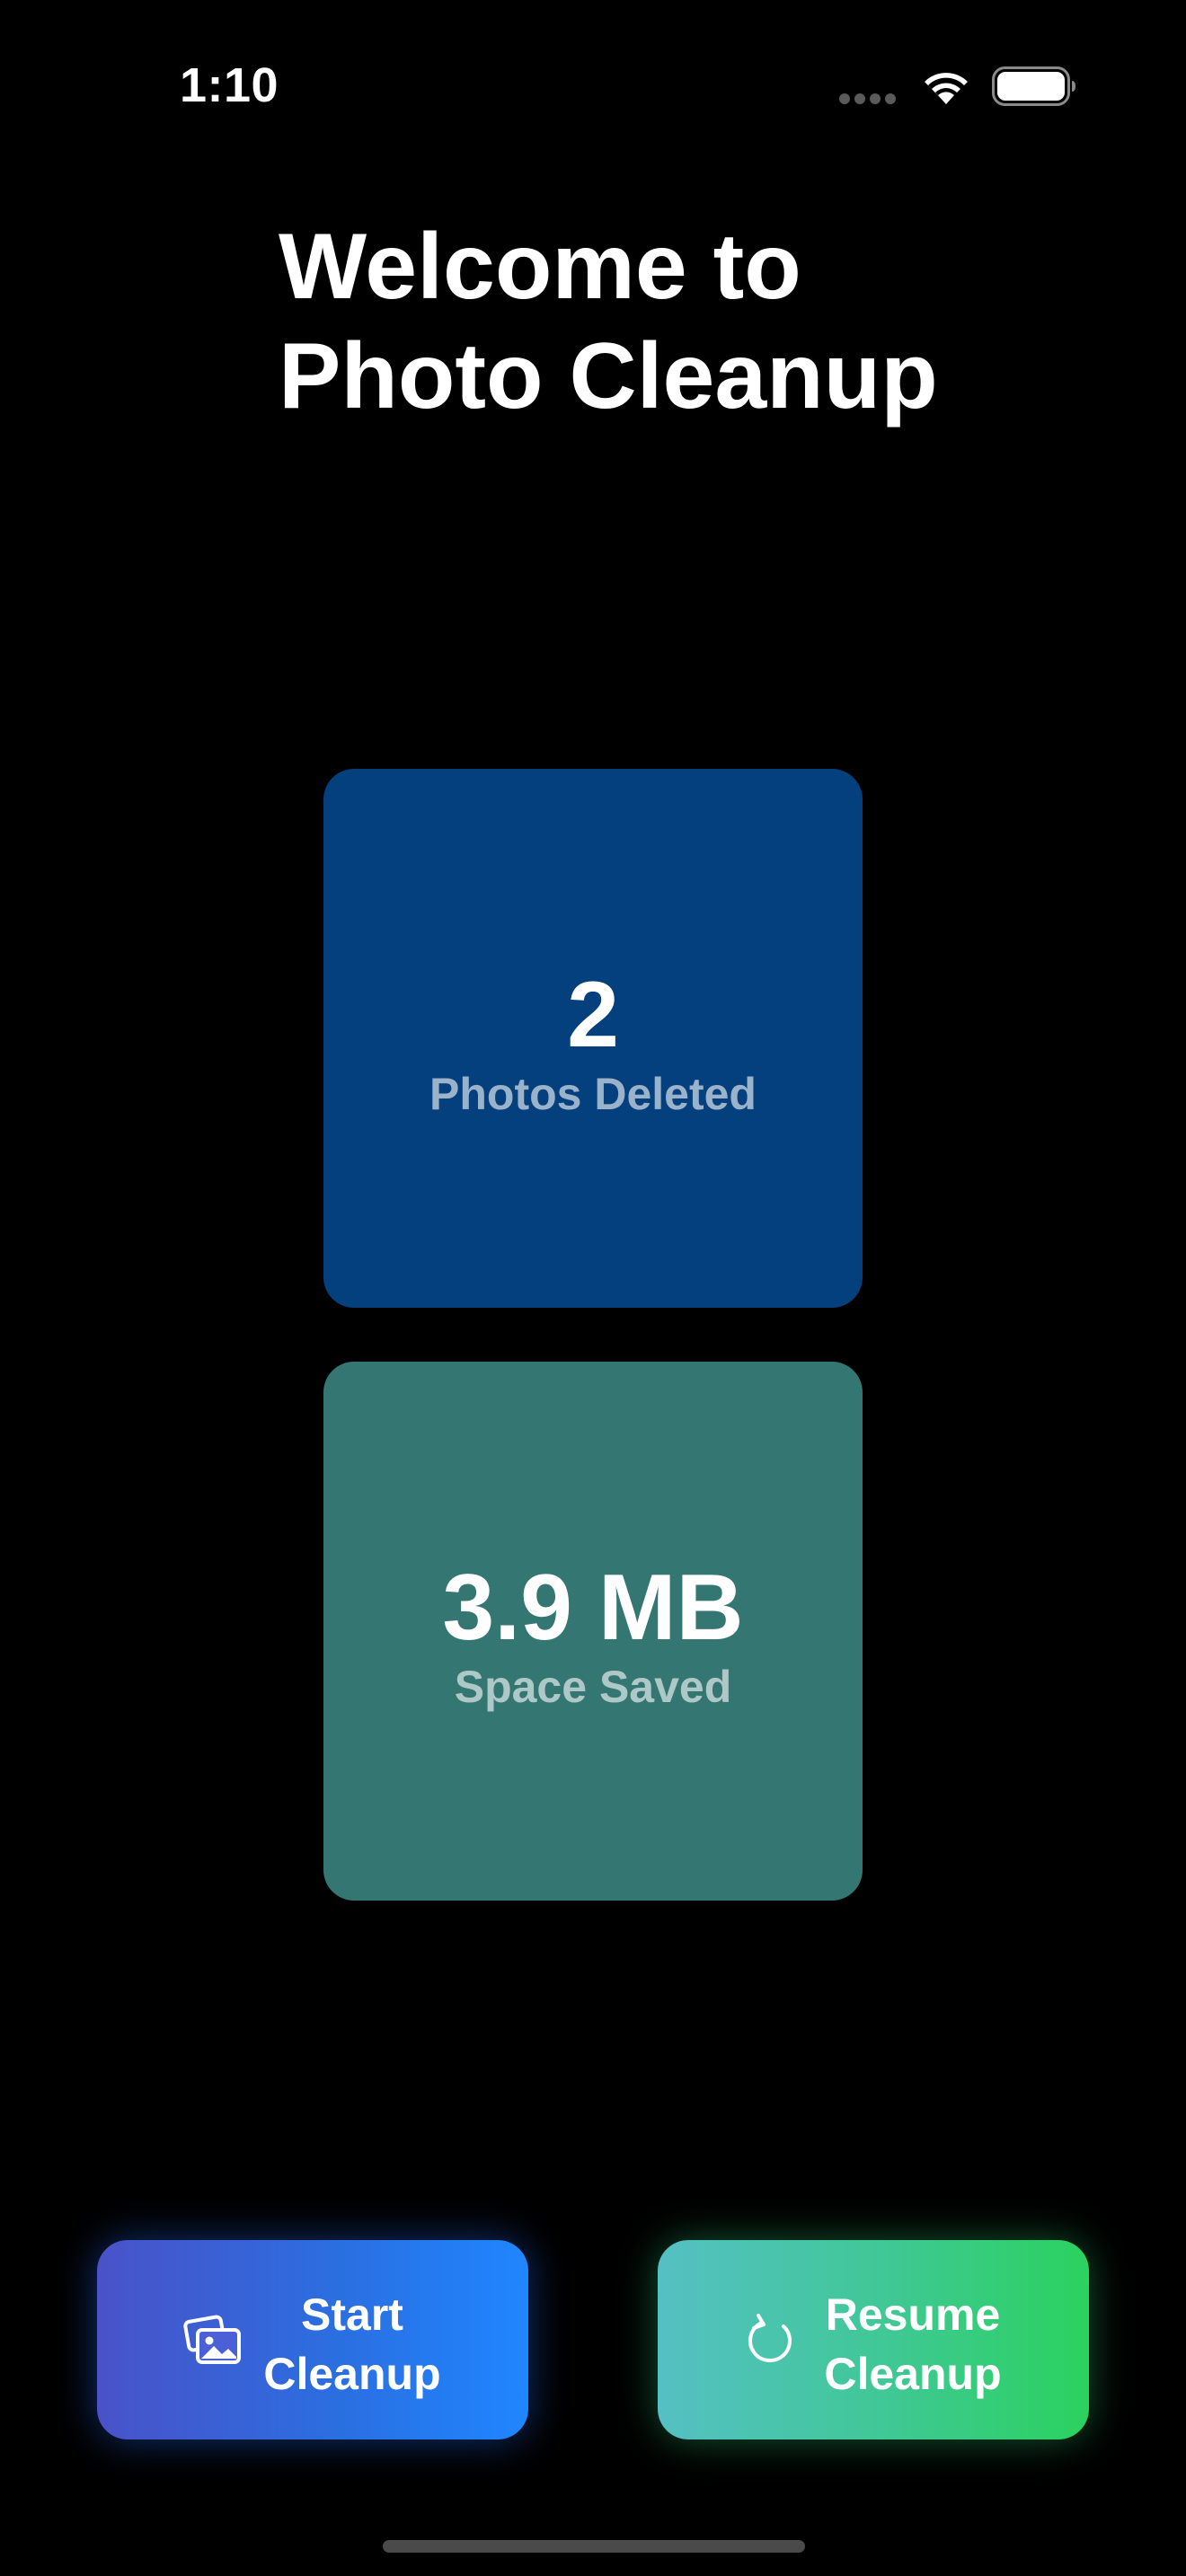  Describe the element at coordinates (608, 376) in the screenshot. I see `title-line-2: Photo Cleanup` at that location.